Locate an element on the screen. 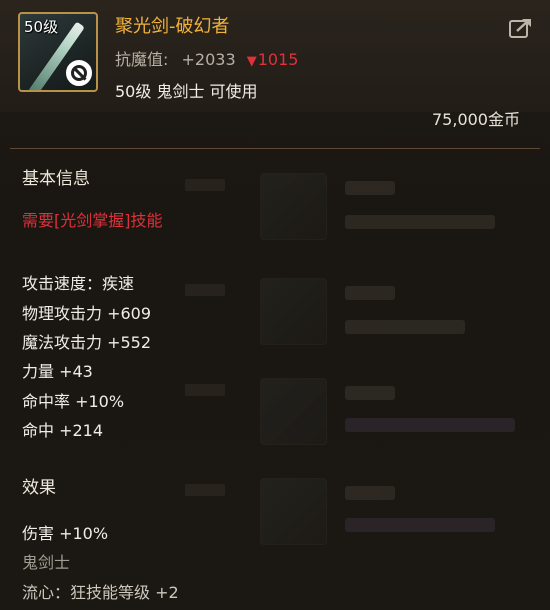 This screenshot has height=610, width=550. anti-magic-label: 抗魔值: is located at coordinates (142, 59).